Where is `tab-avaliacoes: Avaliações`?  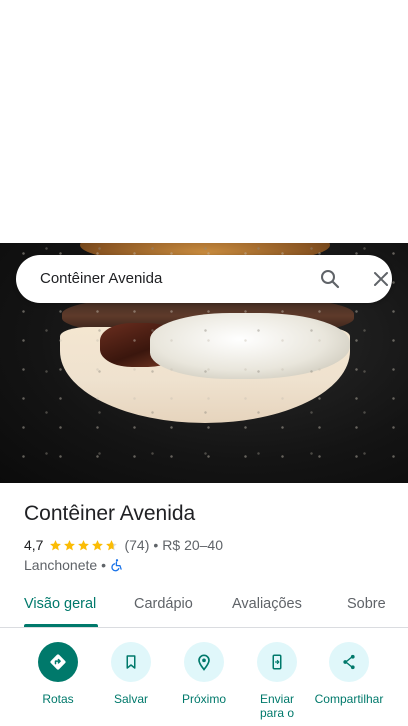 tab-avaliacoes: Avaliações is located at coordinates (267, 604).